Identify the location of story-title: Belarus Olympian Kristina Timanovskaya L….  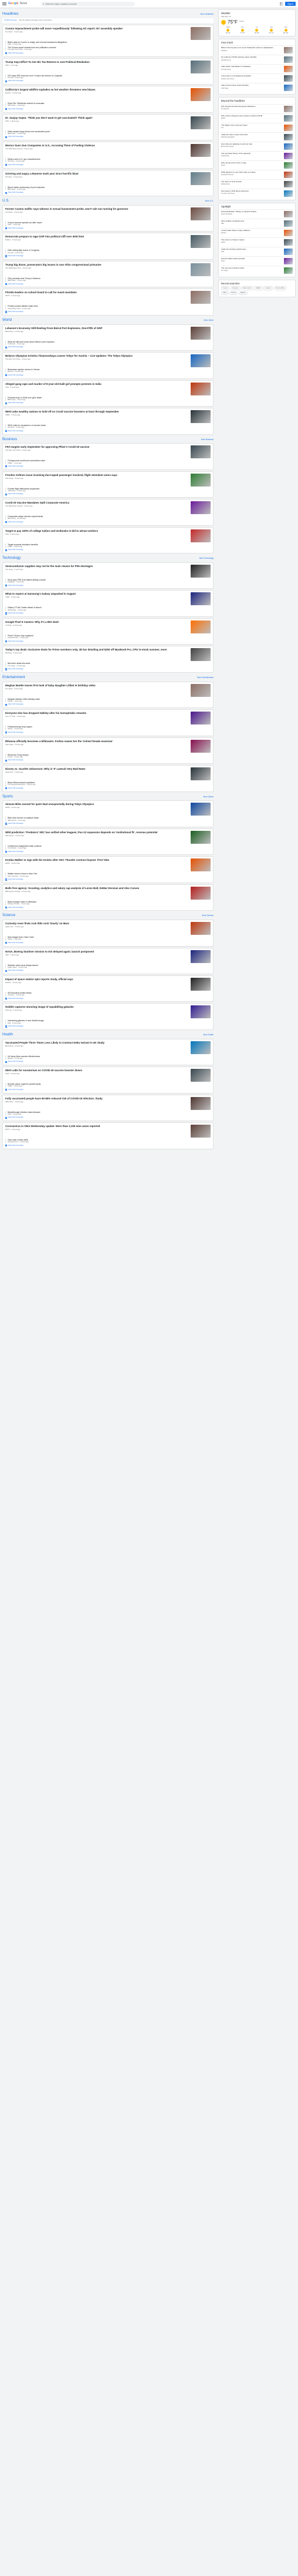
(96, 356).